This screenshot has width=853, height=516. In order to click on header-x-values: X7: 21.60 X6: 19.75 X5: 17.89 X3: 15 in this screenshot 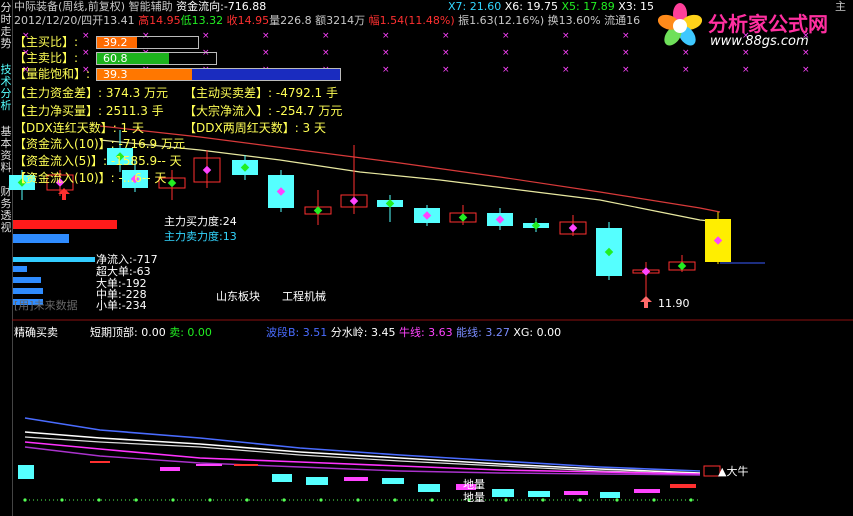, I will do `click(551, 6)`.